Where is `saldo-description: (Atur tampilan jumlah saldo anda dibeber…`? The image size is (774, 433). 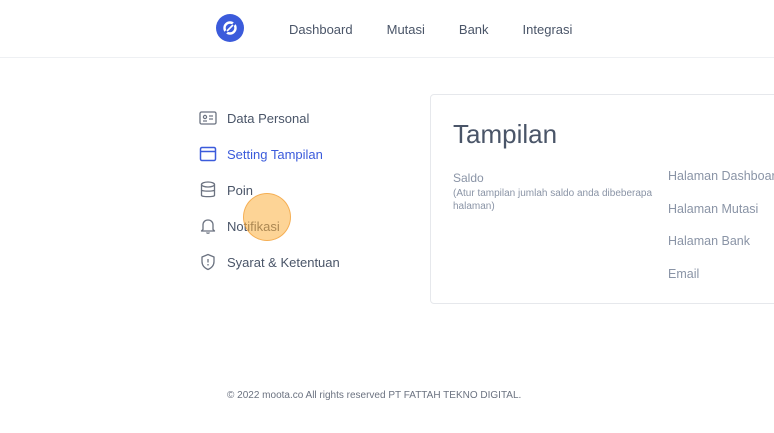
saldo-description: (Atur tampilan jumlah saldo anda dibeber… is located at coordinates (553, 200).